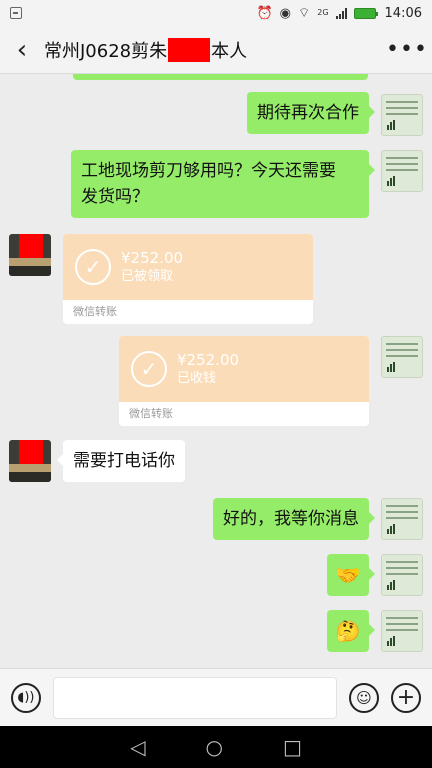  What do you see at coordinates (285, 13) in the screenshot?
I see `eye-icon: ◉` at bounding box center [285, 13].